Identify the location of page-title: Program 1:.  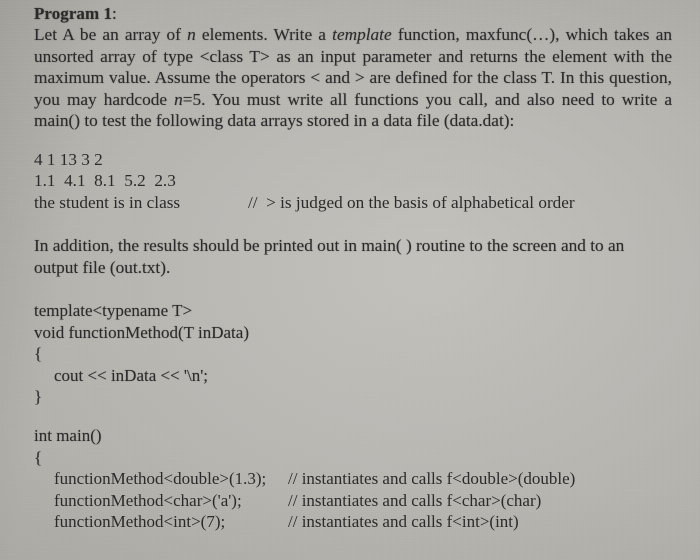
(354, 12).